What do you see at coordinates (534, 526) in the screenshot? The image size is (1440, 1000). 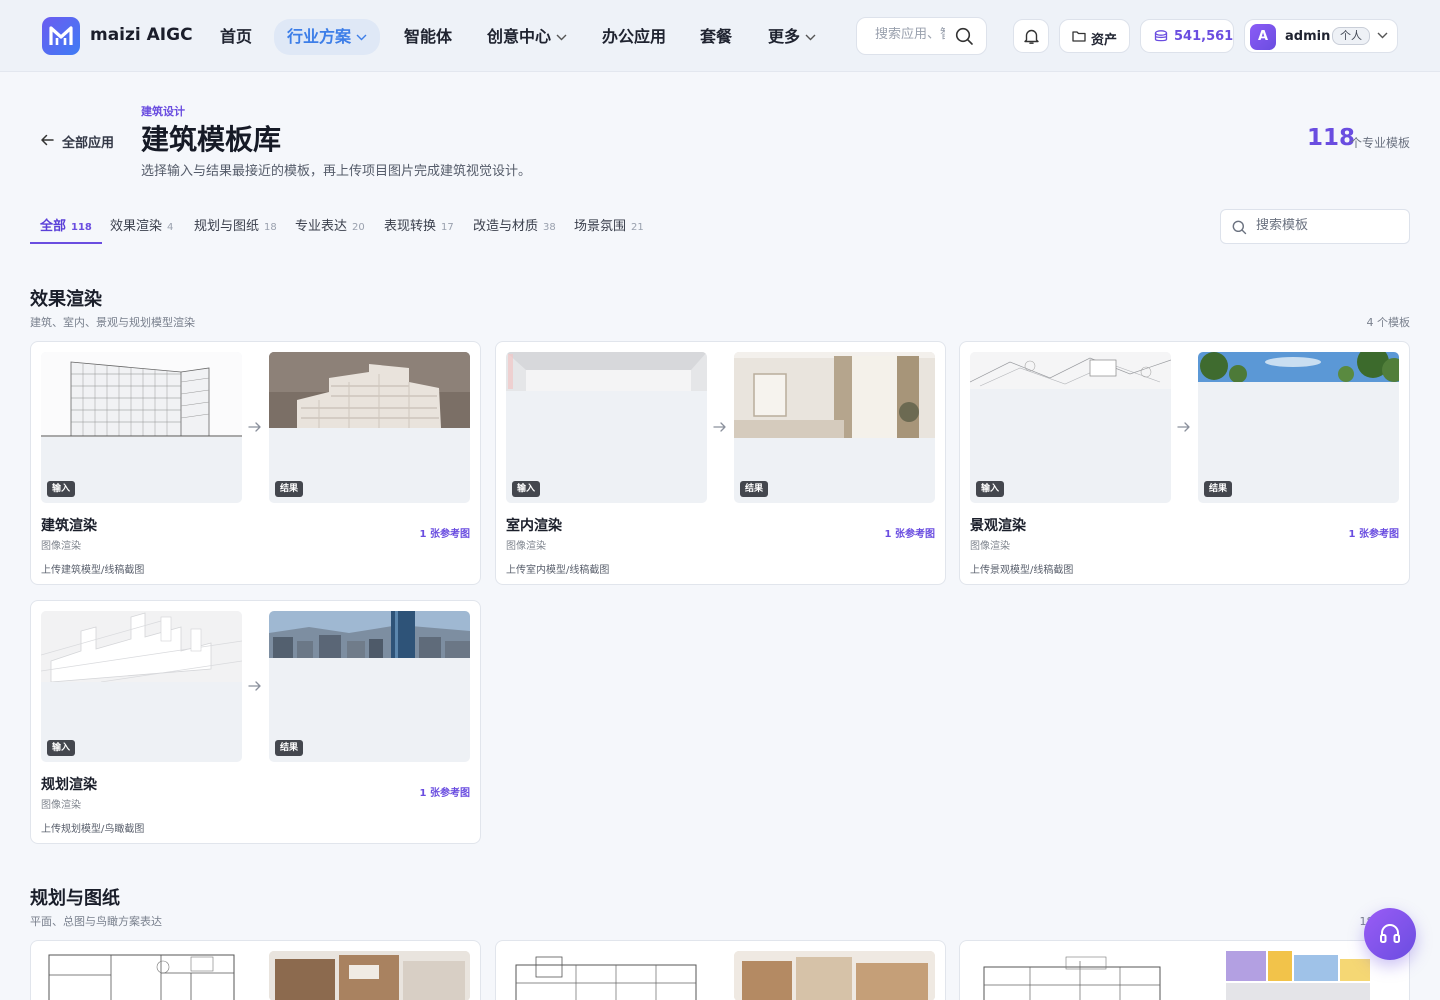 I see `card-title: 室内渲染` at bounding box center [534, 526].